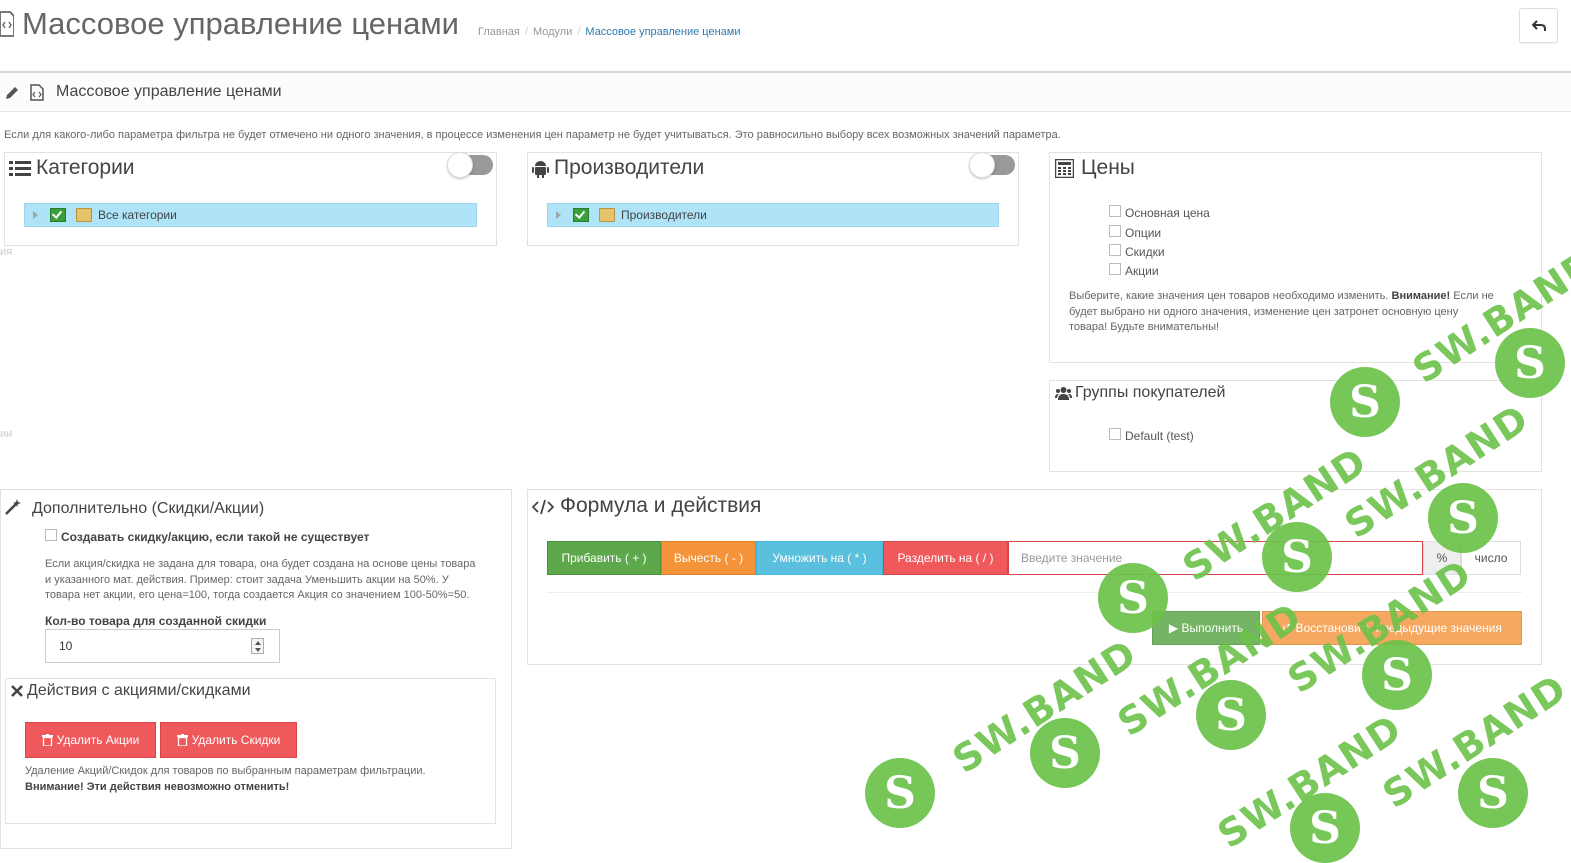 The width and height of the screenshot is (1571, 863). What do you see at coordinates (1159, 436) in the screenshot?
I see `customer-group-label: Default (test)` at bounding box center [1159, 436].